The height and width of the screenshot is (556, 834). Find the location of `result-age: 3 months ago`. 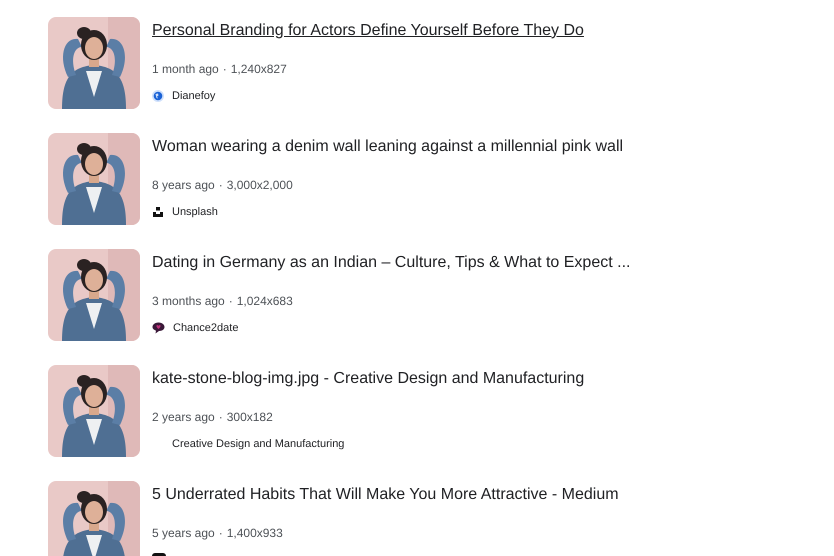

result-age: 3 months ago is located at coordinates (188, 301).